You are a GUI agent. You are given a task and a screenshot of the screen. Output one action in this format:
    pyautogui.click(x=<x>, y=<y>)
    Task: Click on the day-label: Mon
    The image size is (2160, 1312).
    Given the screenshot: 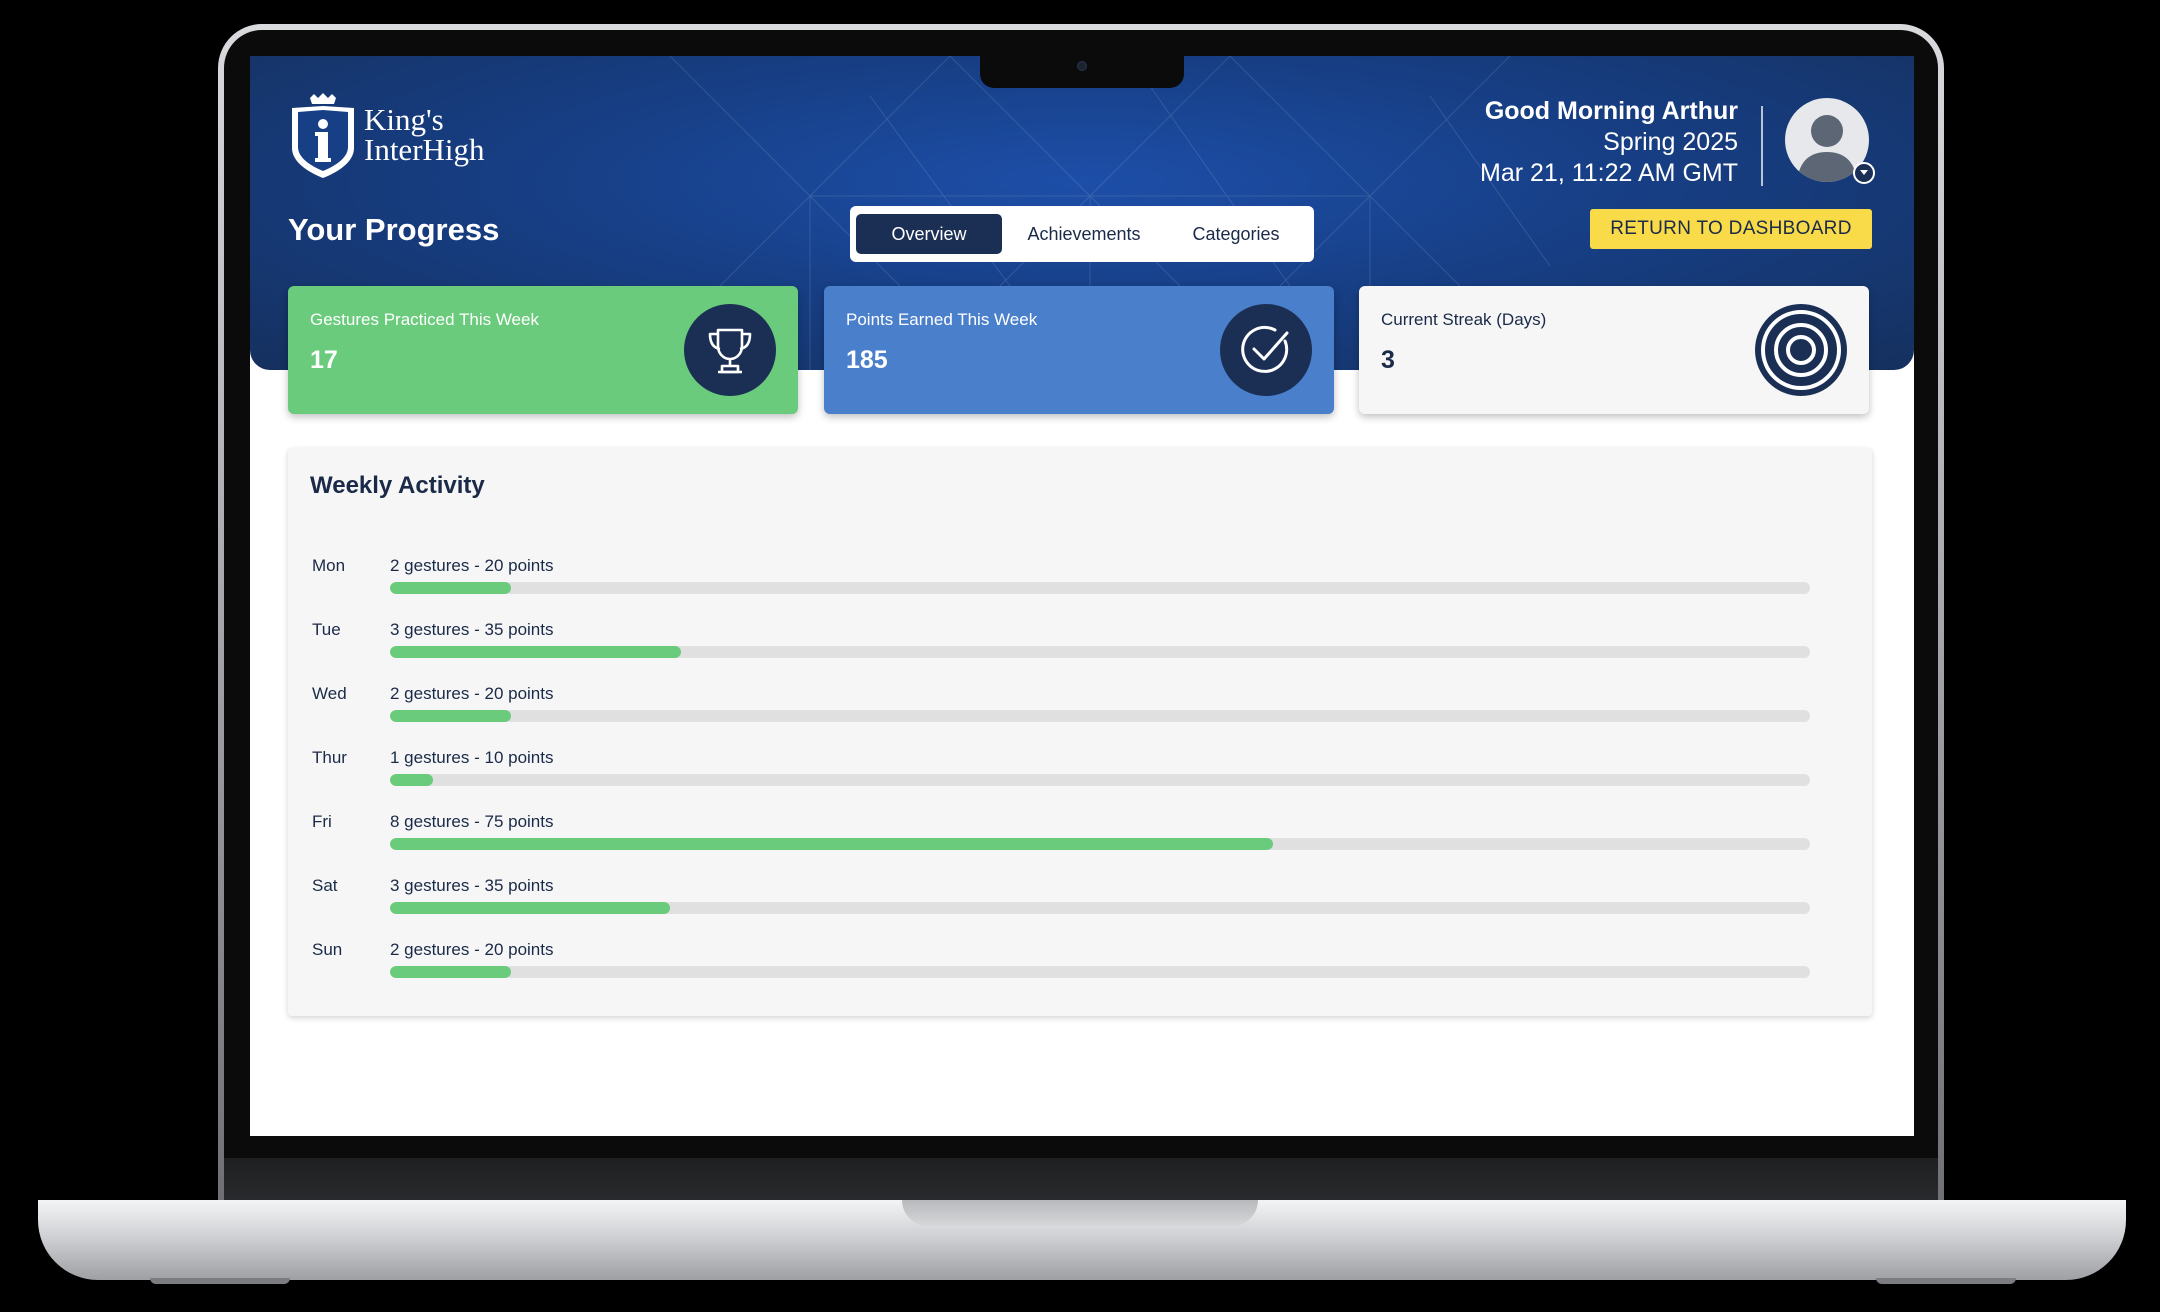 What is the action you would take?
    pyautogui.click(x=329, y=565)
    